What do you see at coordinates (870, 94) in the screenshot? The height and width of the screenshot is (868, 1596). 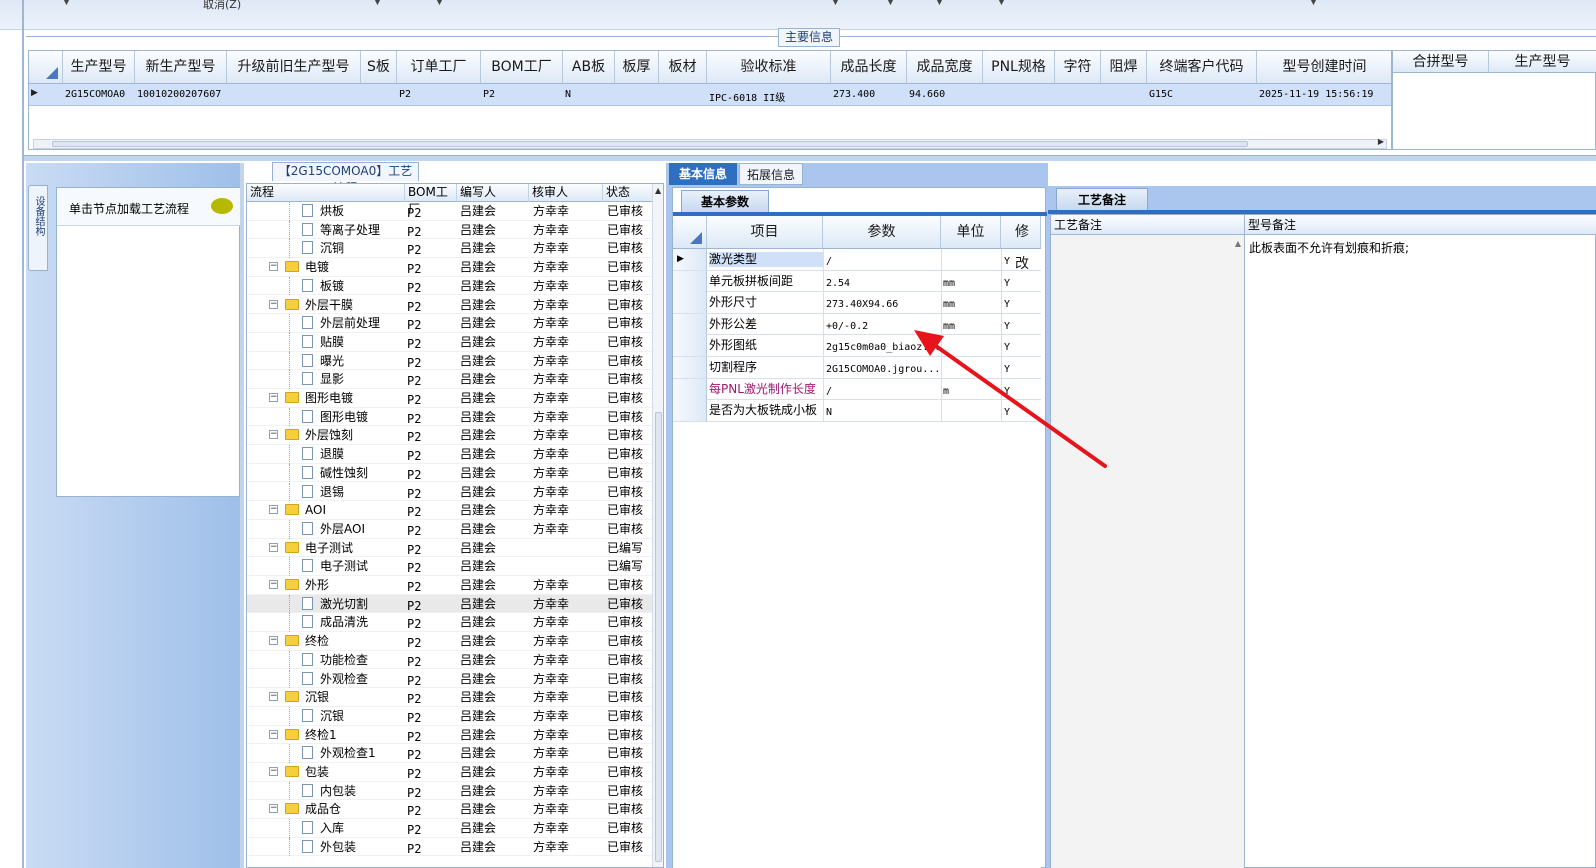 I see `cell-10: 273.400` at bounding box center [870, 94].